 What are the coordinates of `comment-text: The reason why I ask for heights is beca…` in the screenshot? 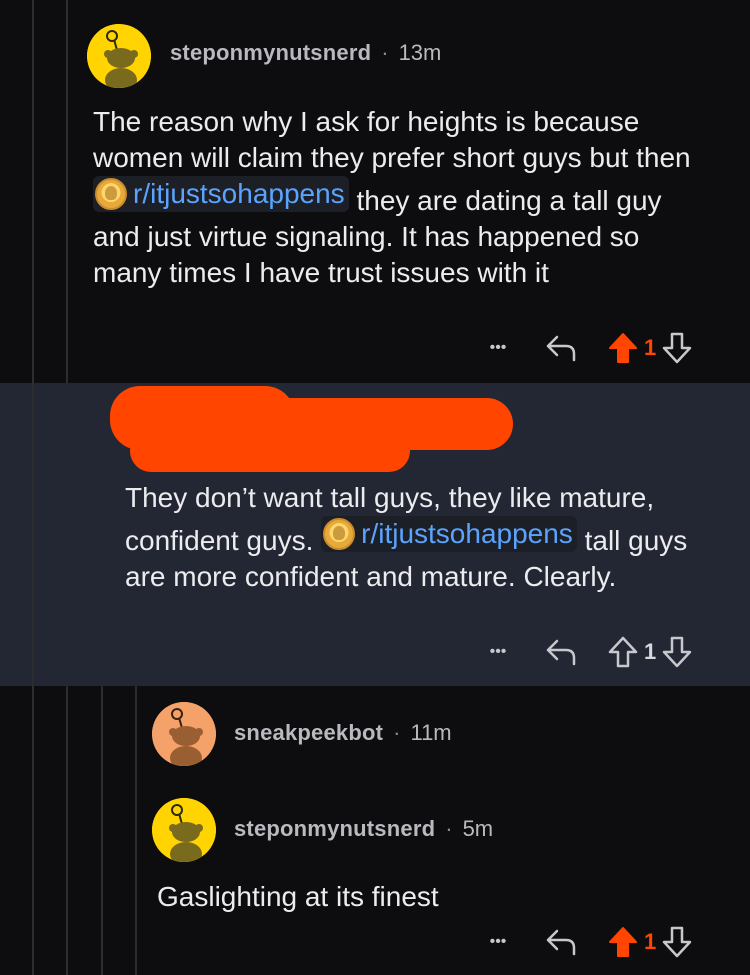 It's located at (392, 139).